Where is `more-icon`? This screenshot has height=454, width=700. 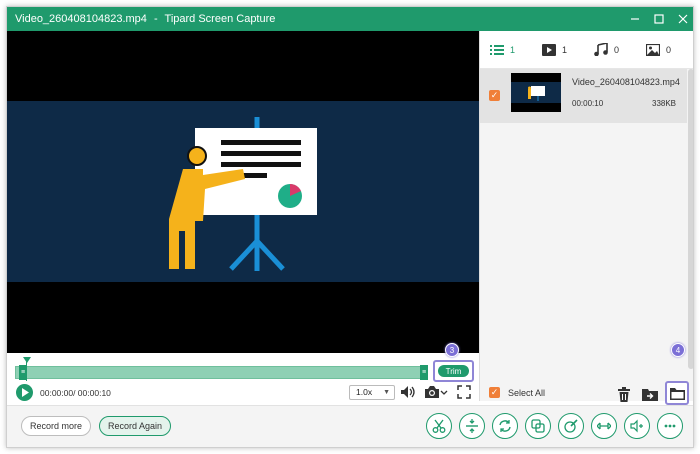 more-icon is located at coordinates (670, 426).